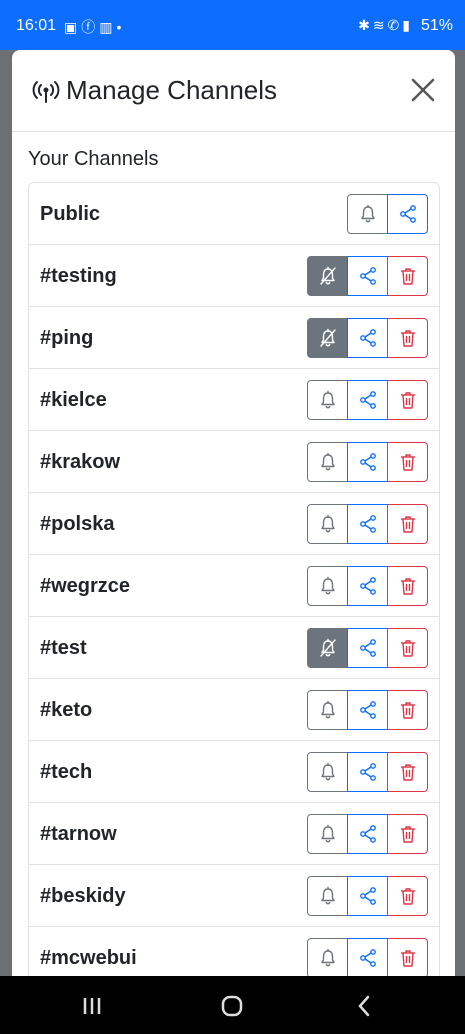 The image size is (465, 1034). Describe the element at coordinates (67, 338) in the screenshot. I see `channel-name: #ping` at that location.